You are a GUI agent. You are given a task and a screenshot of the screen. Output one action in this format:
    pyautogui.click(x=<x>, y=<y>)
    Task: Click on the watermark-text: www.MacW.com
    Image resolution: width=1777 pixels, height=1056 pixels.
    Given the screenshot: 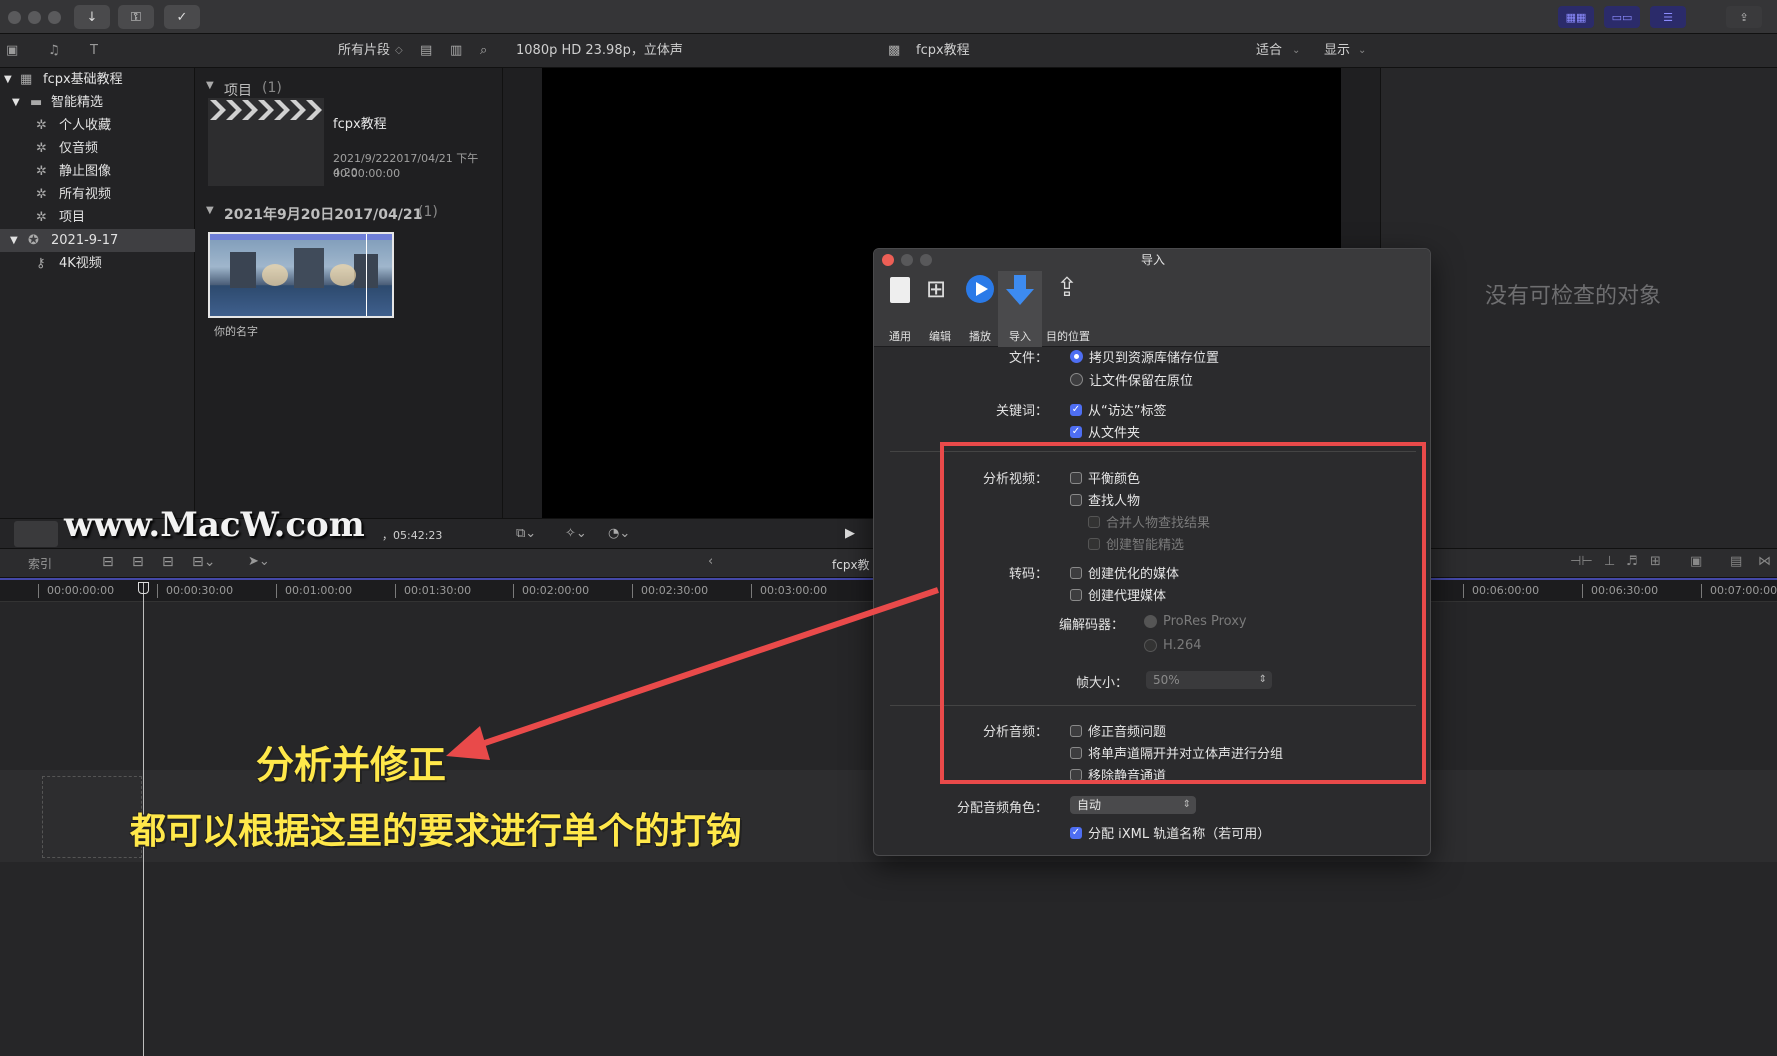 What is the action you would take?
    pyautogui.click(x=214, y=525)
    